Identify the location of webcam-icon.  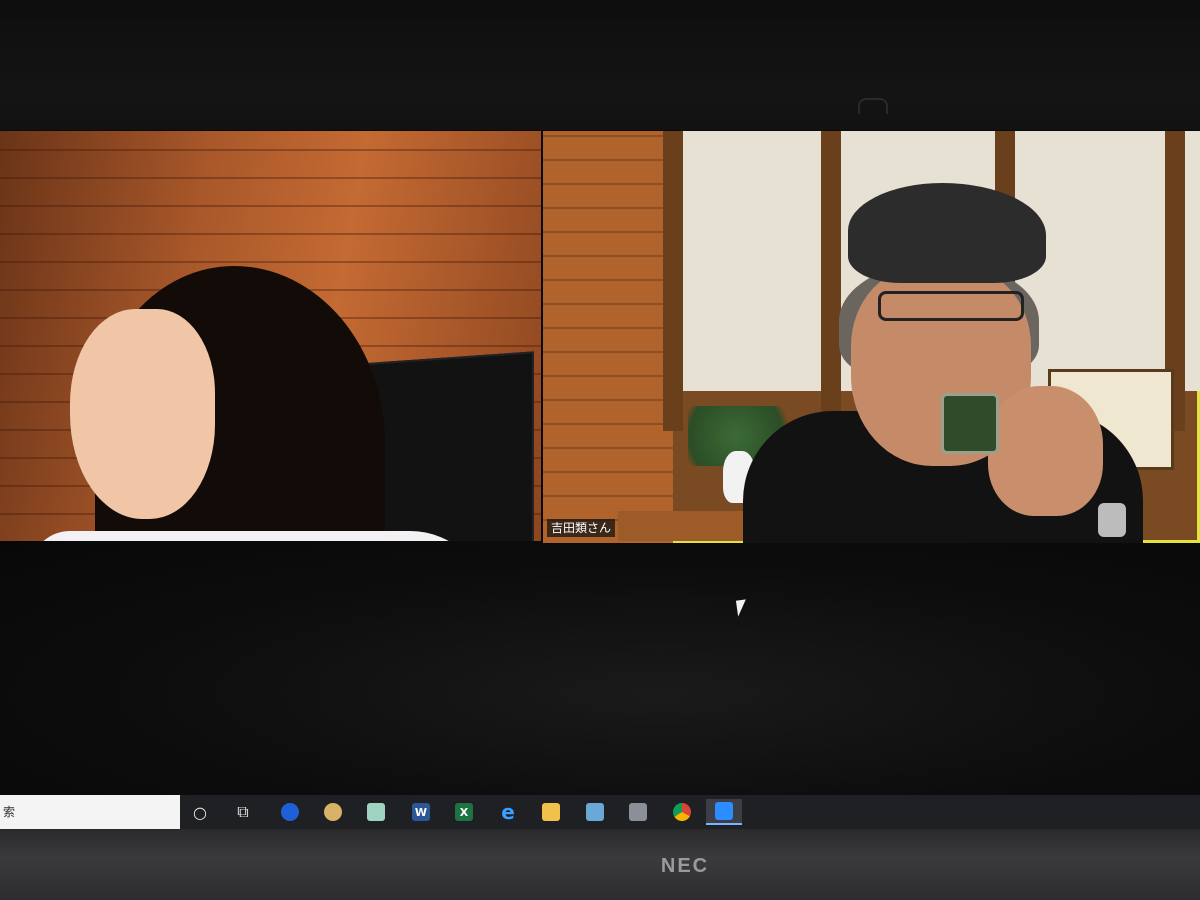
(873, 106).